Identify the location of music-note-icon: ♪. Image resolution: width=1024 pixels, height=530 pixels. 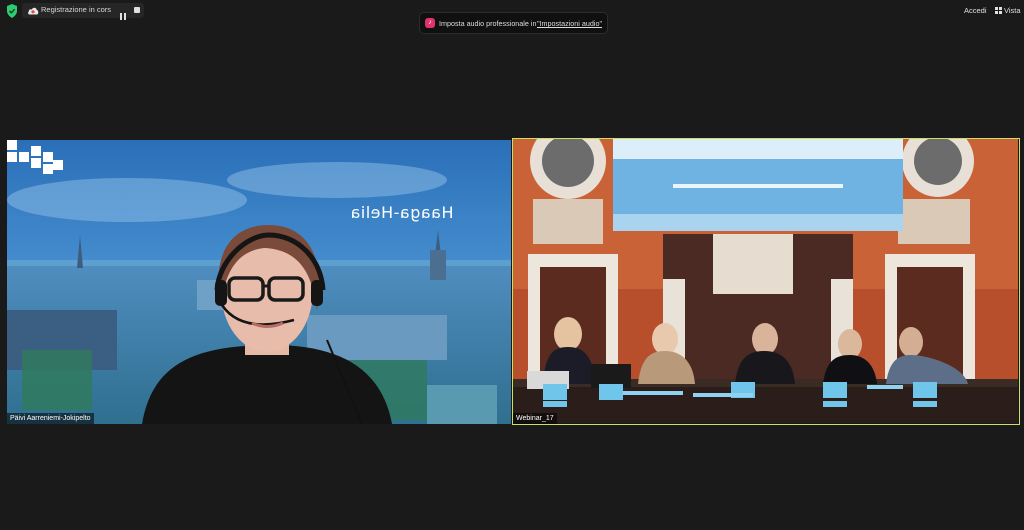
(430, 23).